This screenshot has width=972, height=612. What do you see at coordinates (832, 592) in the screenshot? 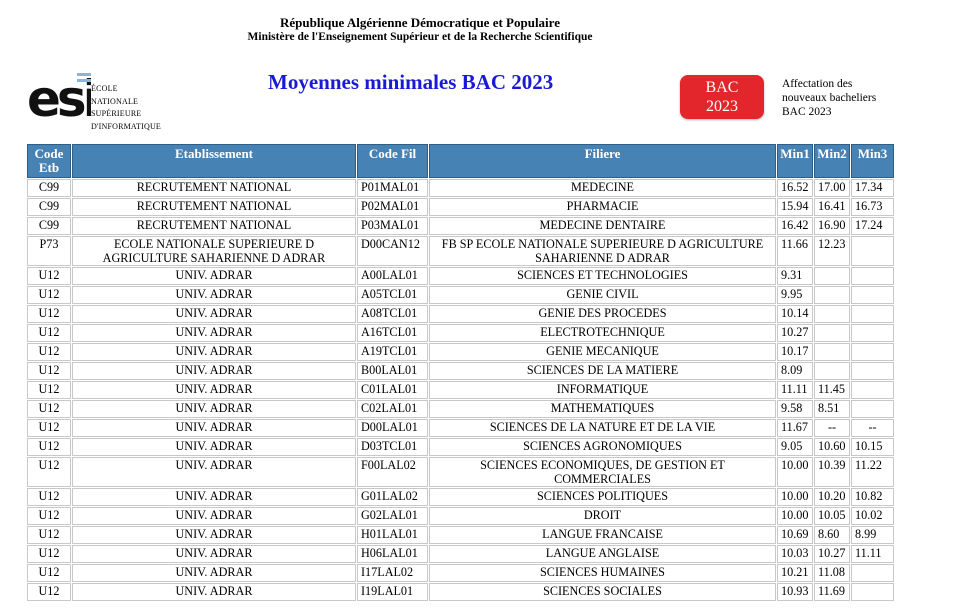
I see `cell-min2: 11.69` at bounding box center [832, 592].